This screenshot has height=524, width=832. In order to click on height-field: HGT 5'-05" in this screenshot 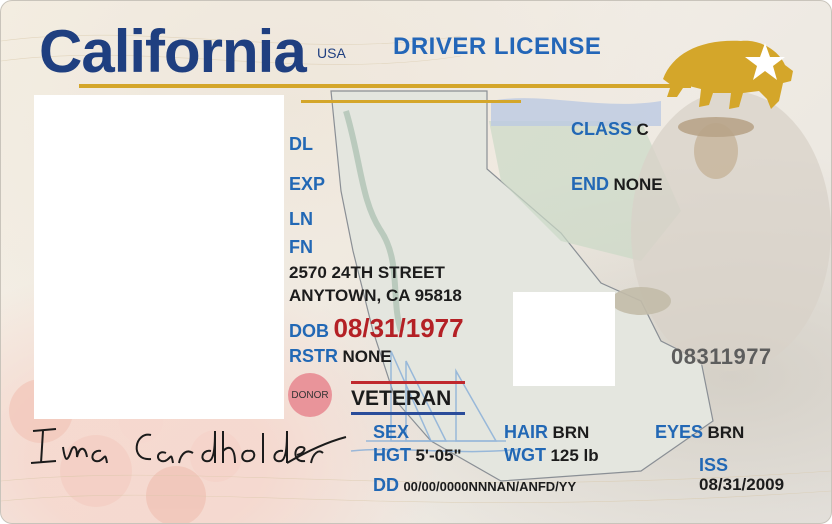, I will do `click(417, 455)`.